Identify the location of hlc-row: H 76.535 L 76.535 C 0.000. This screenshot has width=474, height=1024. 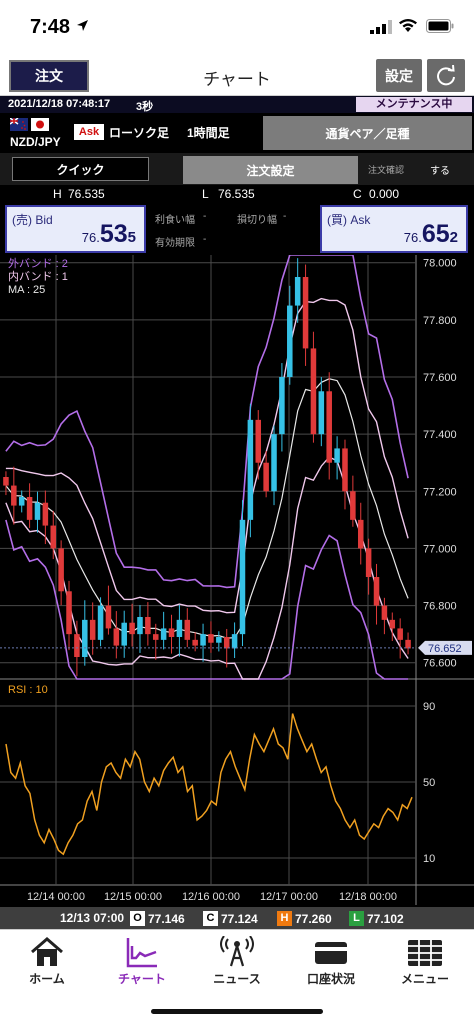
(237, 194).